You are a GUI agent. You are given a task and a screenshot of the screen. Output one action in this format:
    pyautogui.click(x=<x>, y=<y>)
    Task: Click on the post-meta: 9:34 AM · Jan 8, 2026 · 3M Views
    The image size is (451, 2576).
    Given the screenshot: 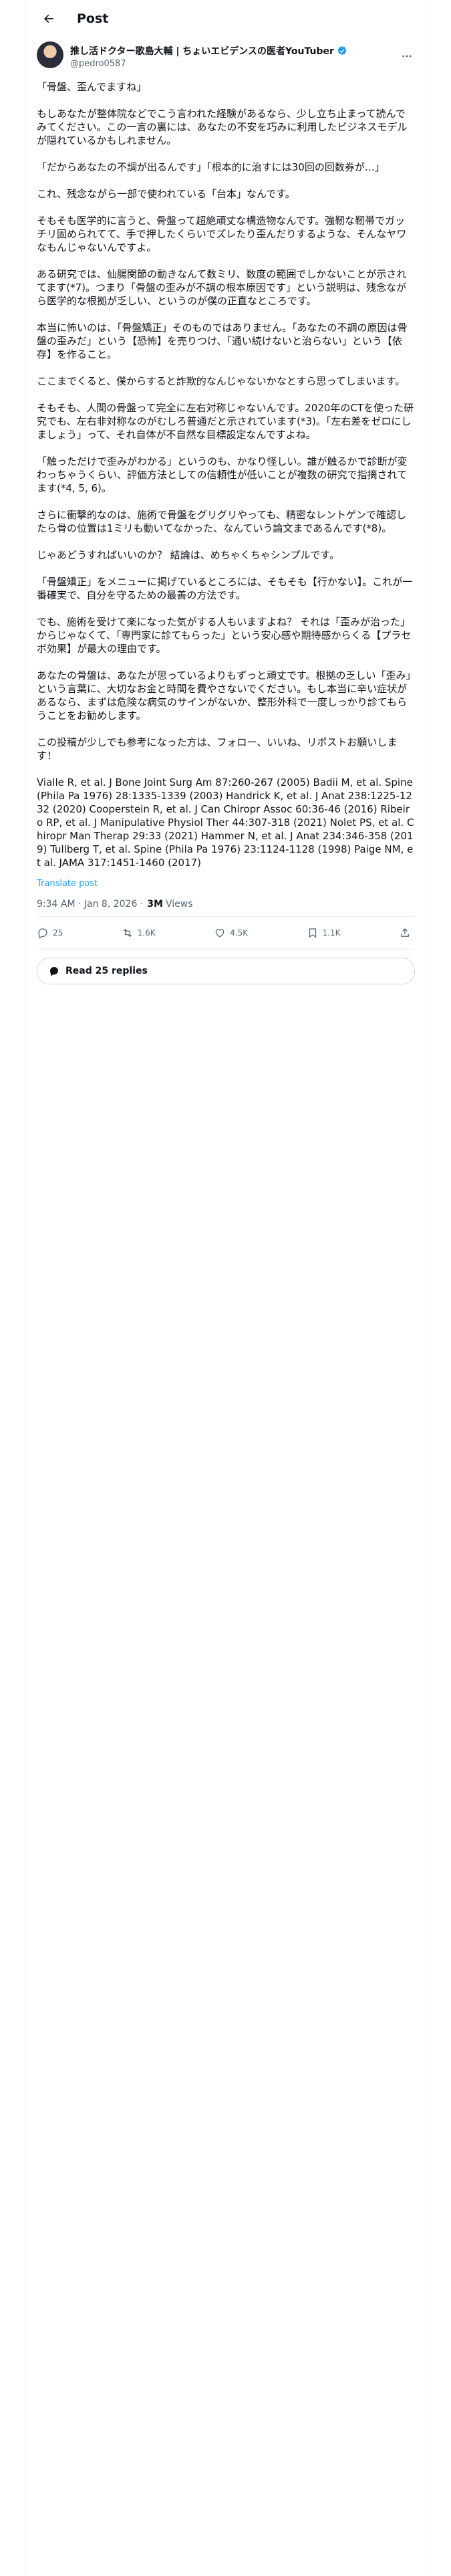 What is the action you would take?
    pyautogui.click(x=226, y=904)
    